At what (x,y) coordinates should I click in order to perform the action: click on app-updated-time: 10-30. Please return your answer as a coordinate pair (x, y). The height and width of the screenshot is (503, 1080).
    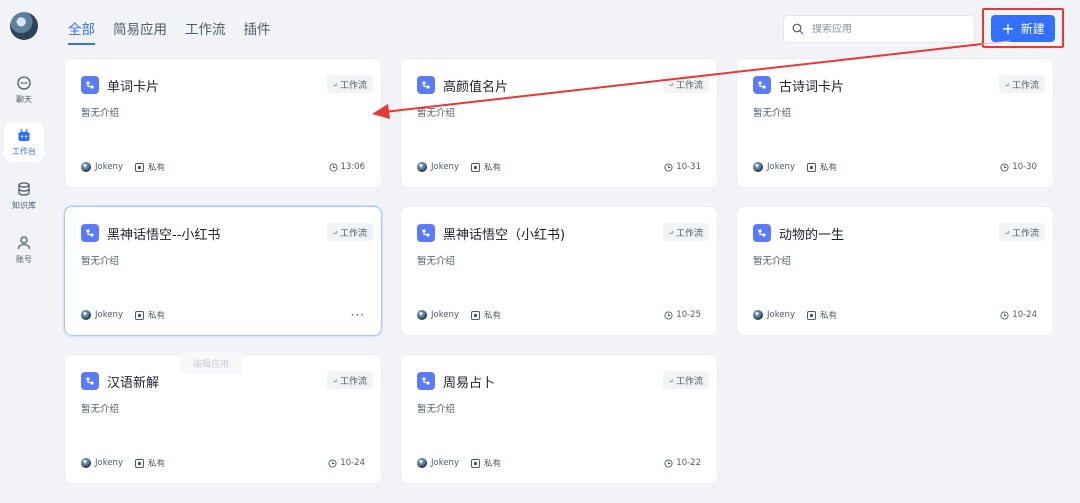
    Looking at the image, I should click on (1018, 167).